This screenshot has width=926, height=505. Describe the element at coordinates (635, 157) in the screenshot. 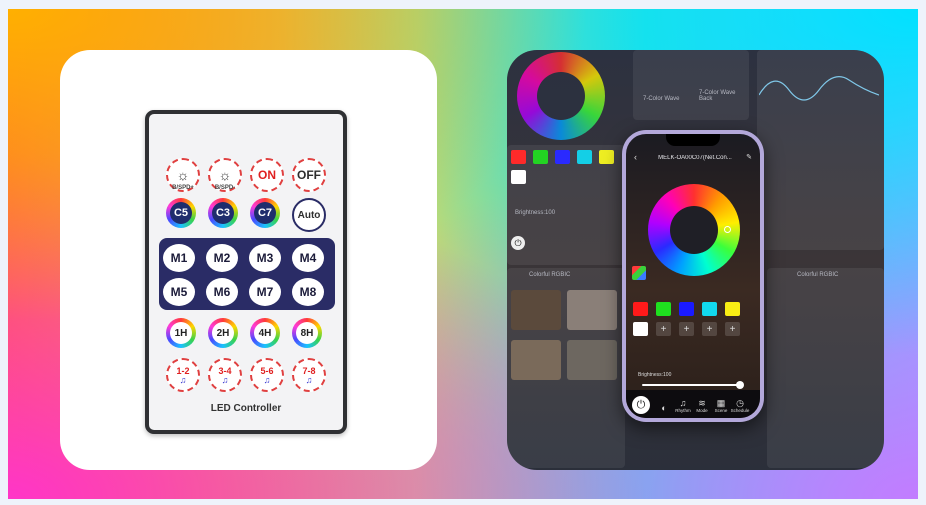

I see `back-arrow-icon: ‹` at that location.